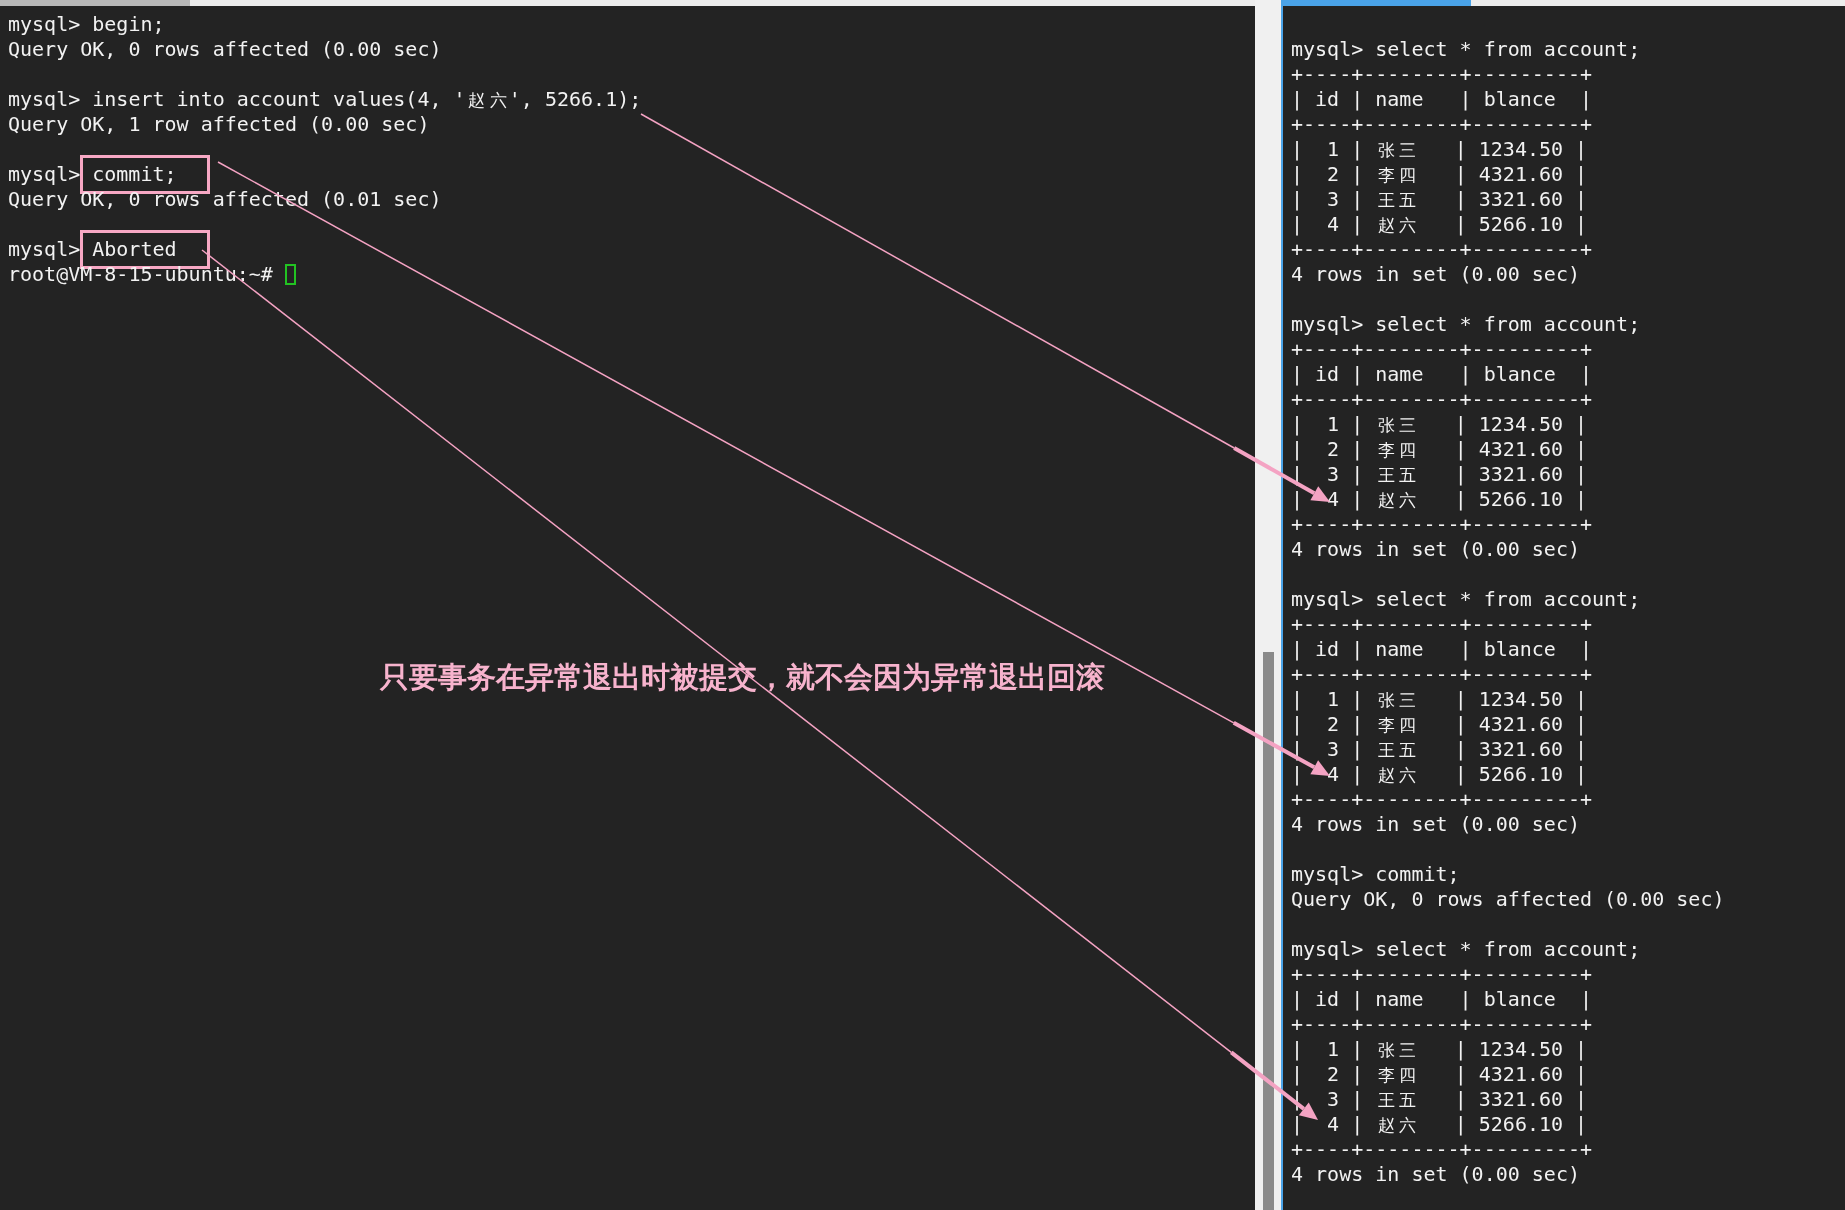 This screenshot has height=1210, width=1845. I want to click on terminal-line: mysql> begin;, so click(86, 24).